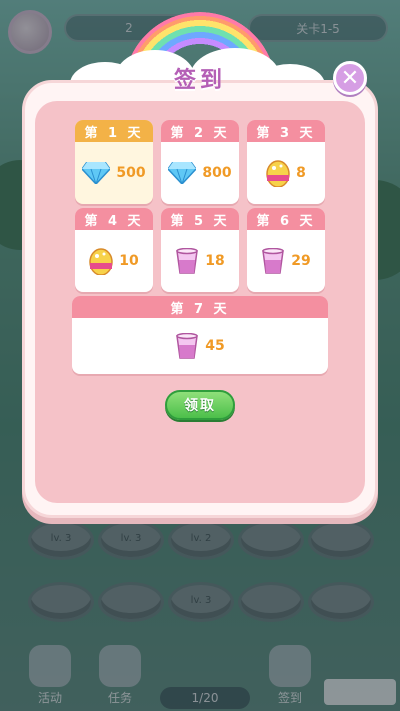 Image resolution: width=400 pixels, height=711 pixels. What do you see at coordinates (286, 250) in the screenshot?
I see `day-card-6: 第 6 天 29` at bounding box center [286, 250].